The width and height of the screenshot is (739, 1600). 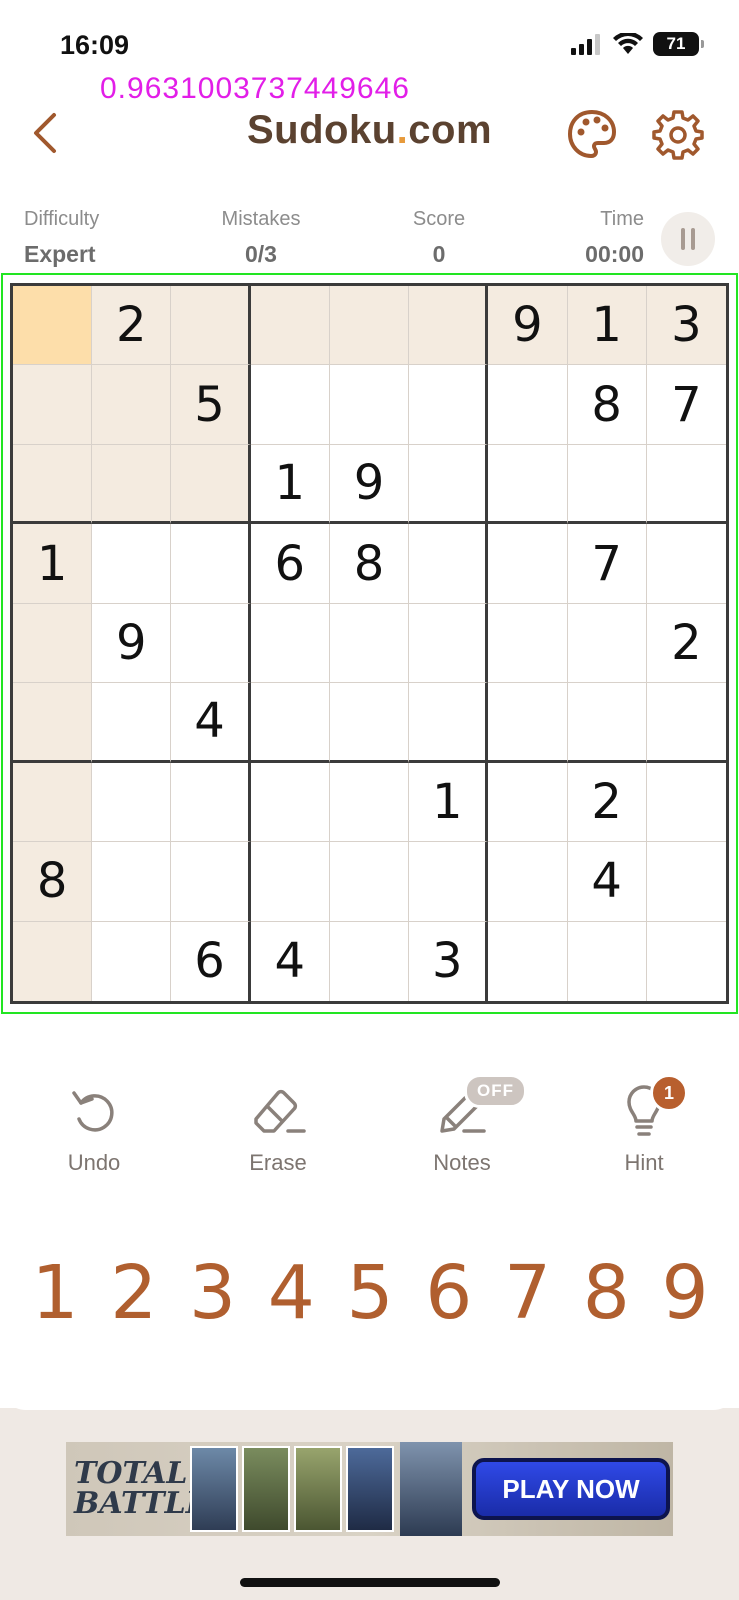 What do you see at coordinates (370, 1582) in the screenshot?
I see `home-indicator` at bounding box center [370, 1582].